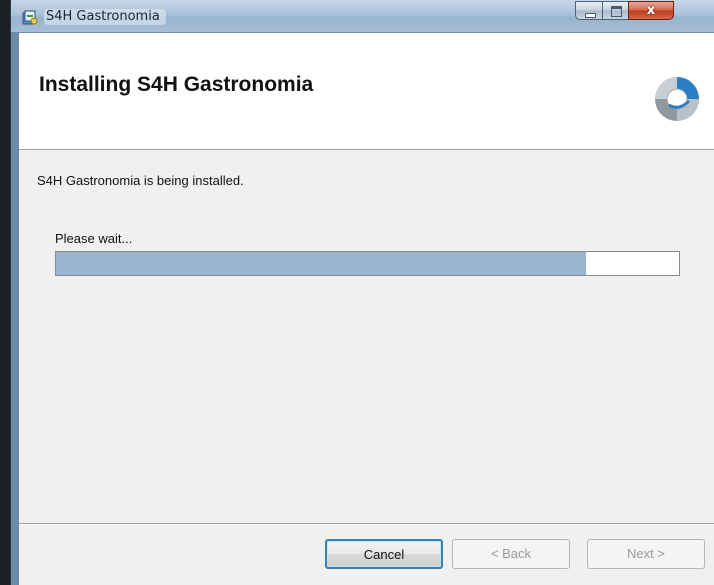 The image size is (714, 585). I want to click on cancel-button: Cancel, so click(384, 554).